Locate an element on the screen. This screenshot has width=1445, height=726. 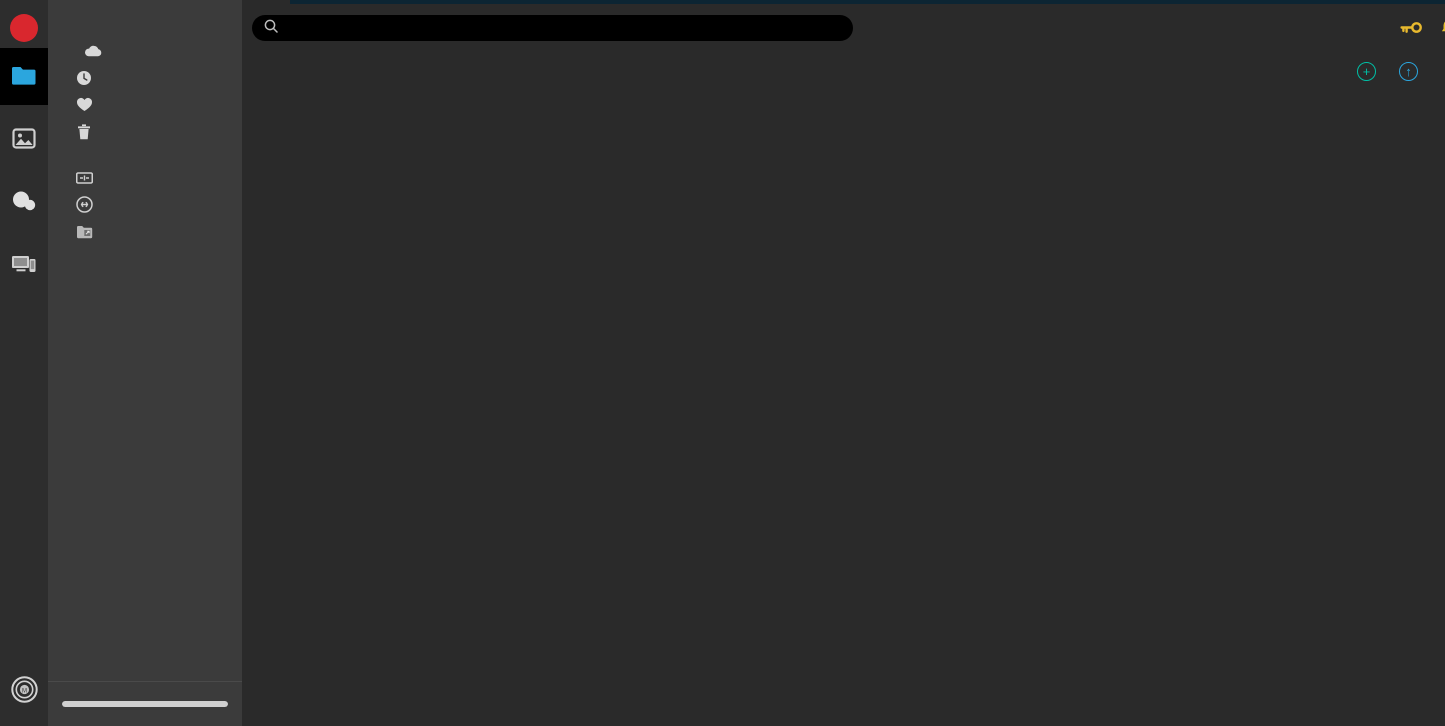
icon-rail: M is located at coordinates (24, 363).